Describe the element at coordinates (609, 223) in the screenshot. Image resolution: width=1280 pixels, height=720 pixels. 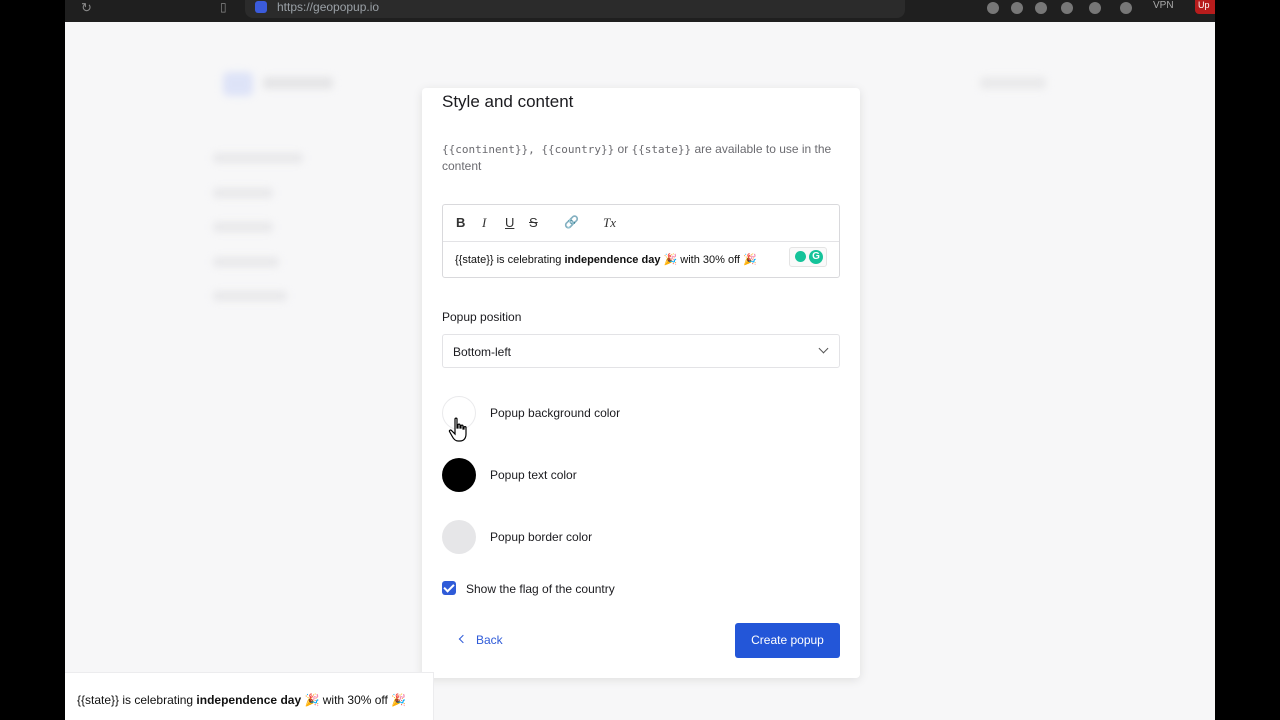
I see `clear-format-button: Tx` at that location.